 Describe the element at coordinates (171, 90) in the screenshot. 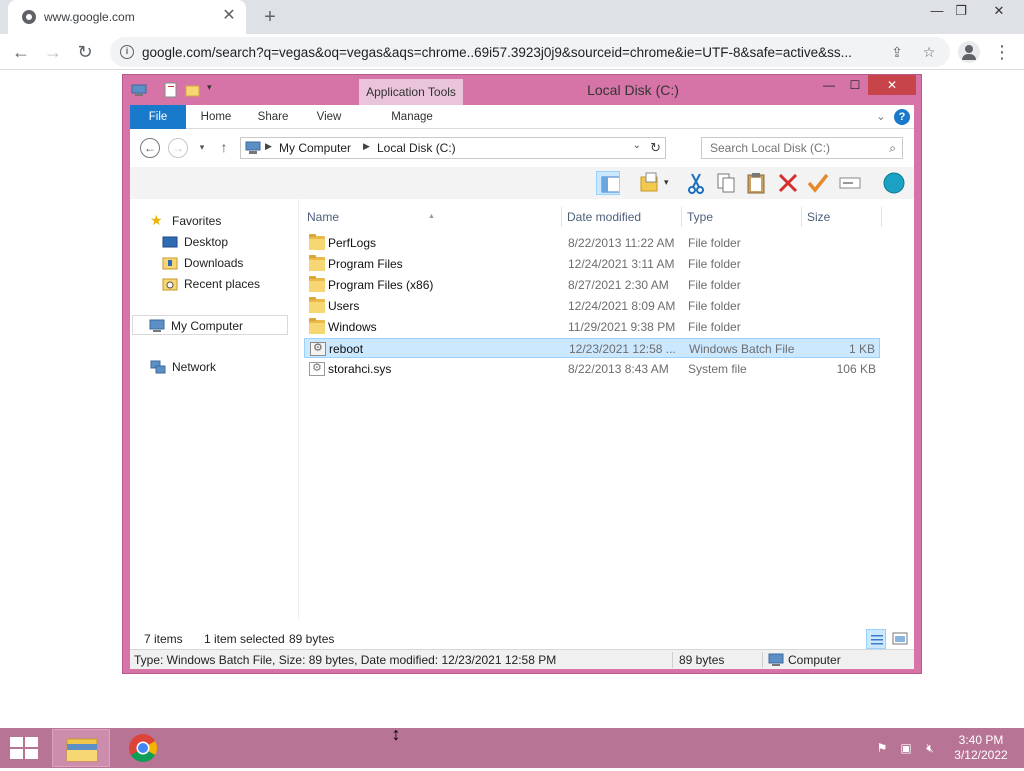

I see `properties-icon` at that location.